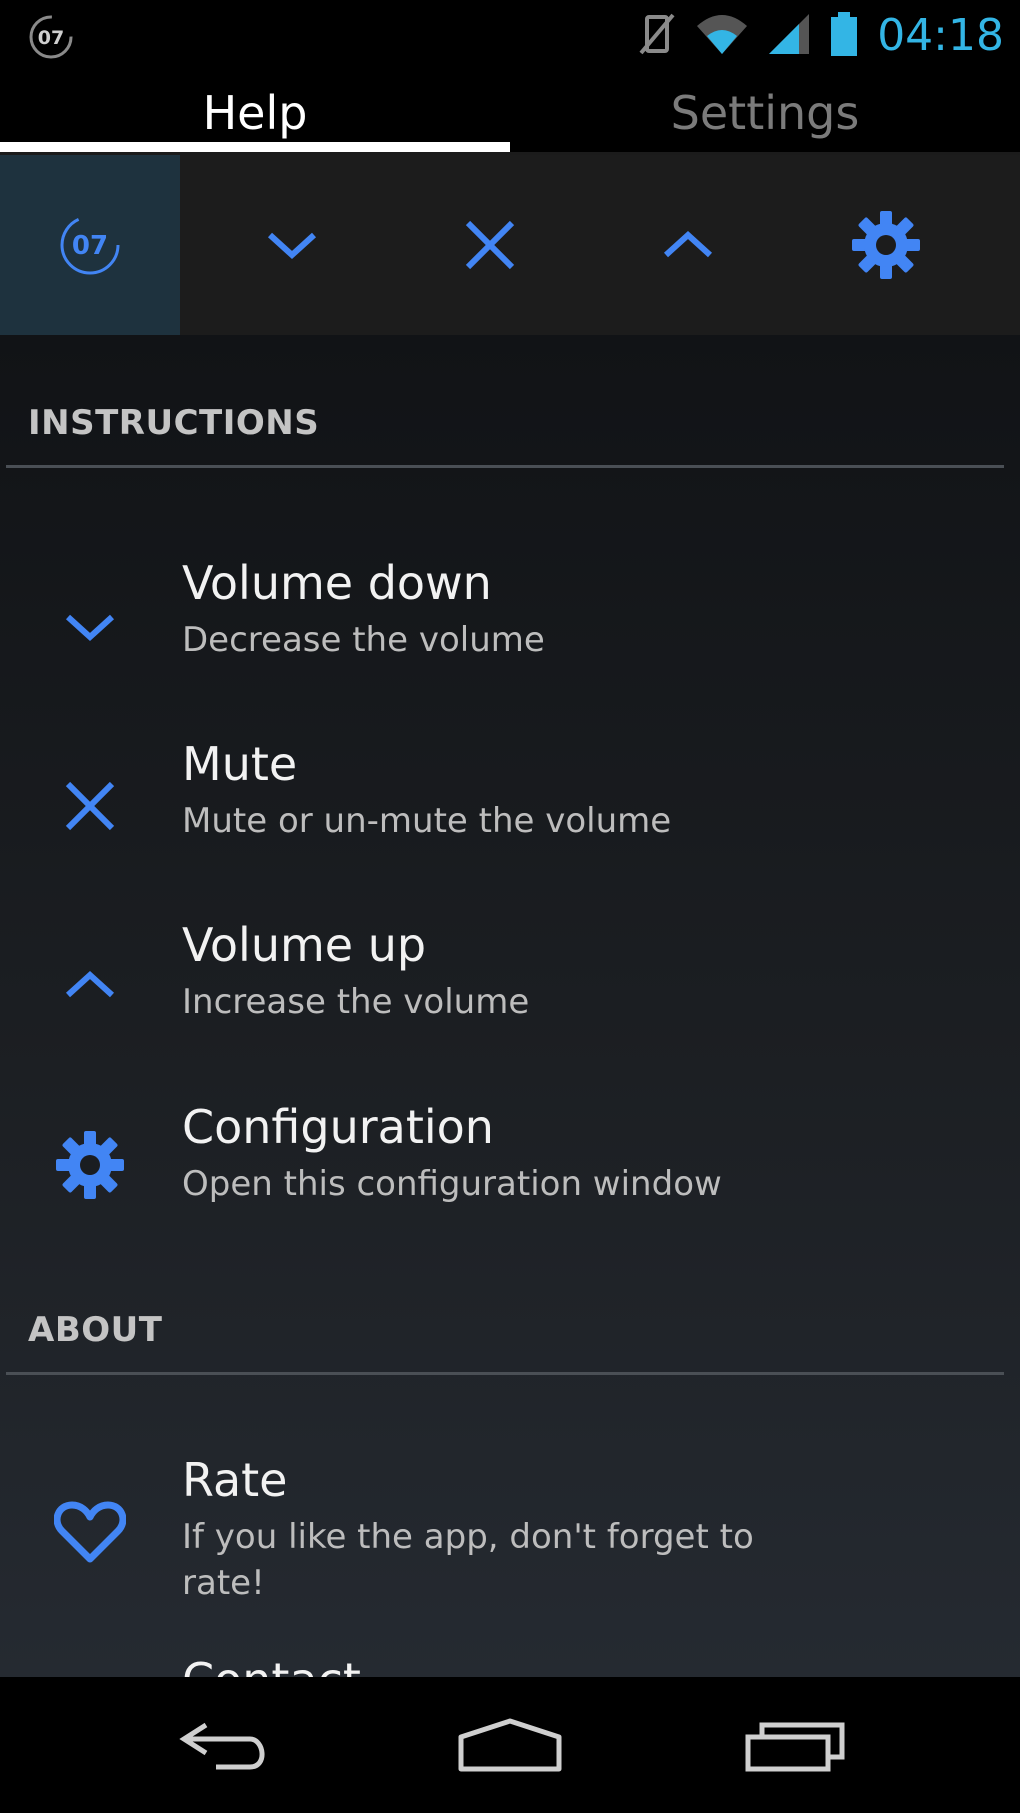 This screenshot has width=1020, height=1813. I want to click on status-icons: 04:18, so click(820, 36).